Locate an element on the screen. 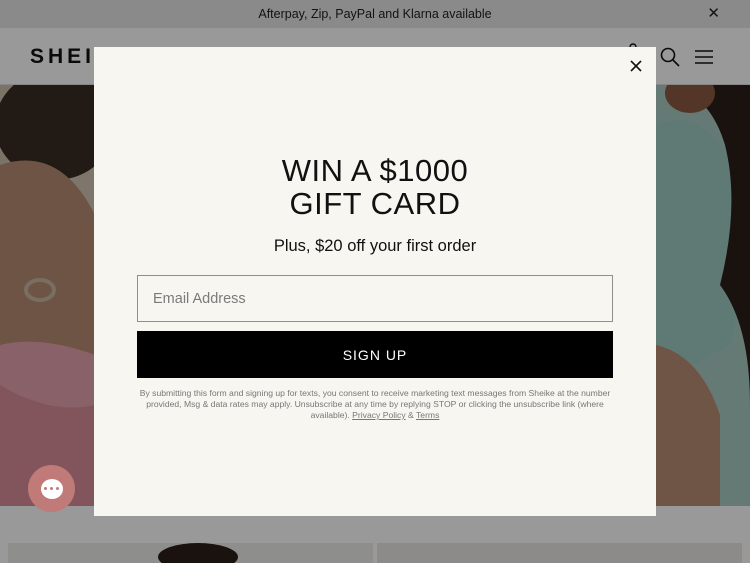  terms-link: Terms is located at coordinates (427, 415).